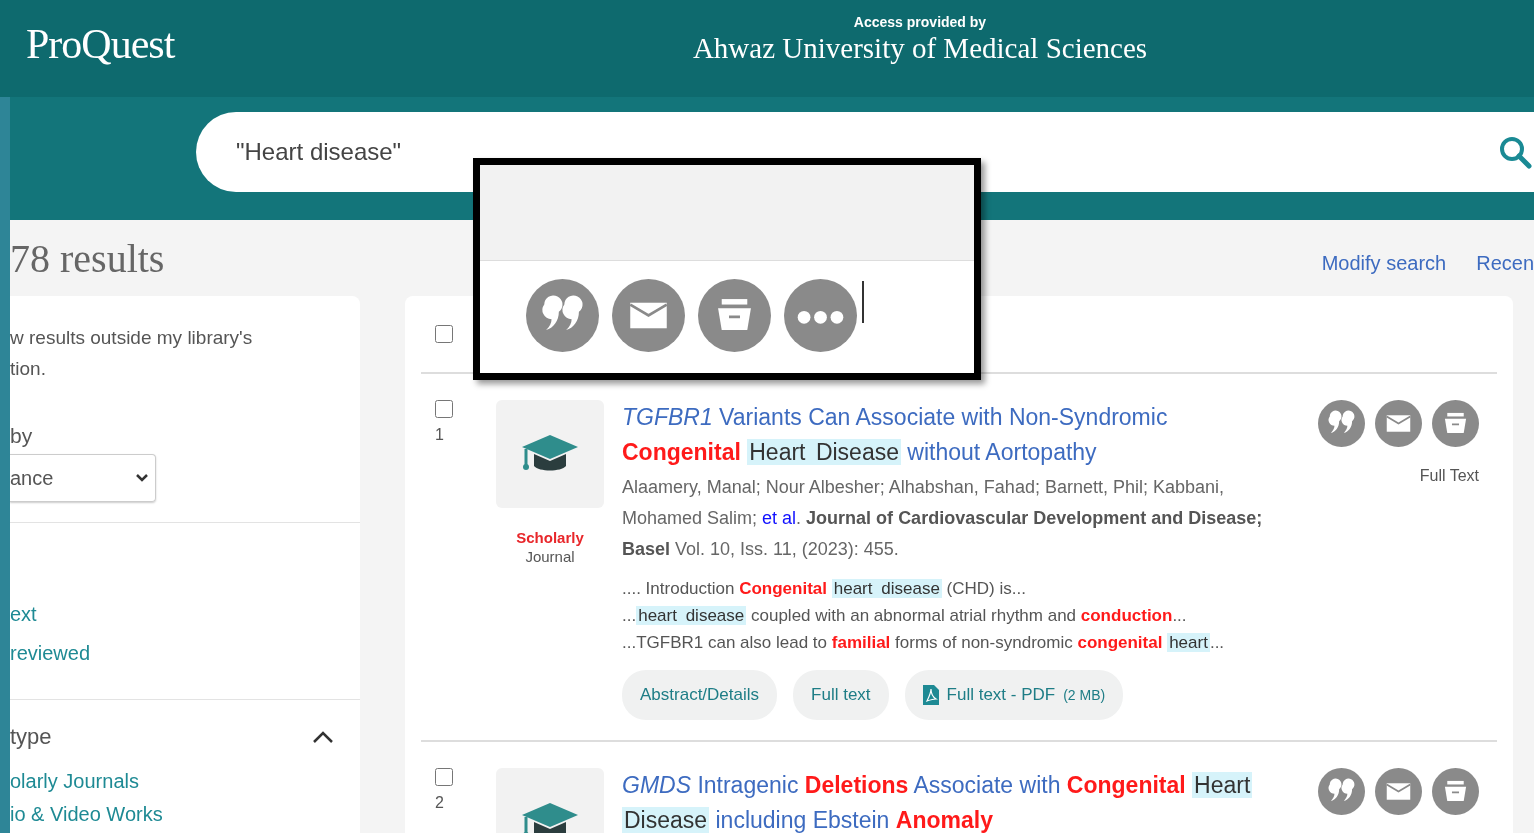  What do you see at coordinates (947, 800) in the screenshot?
I see `result-title: GMDS Intragenic Deletions Associate with Congenital Heart Disease including Ebstein Anomaly` at bounding box center [947, 800].